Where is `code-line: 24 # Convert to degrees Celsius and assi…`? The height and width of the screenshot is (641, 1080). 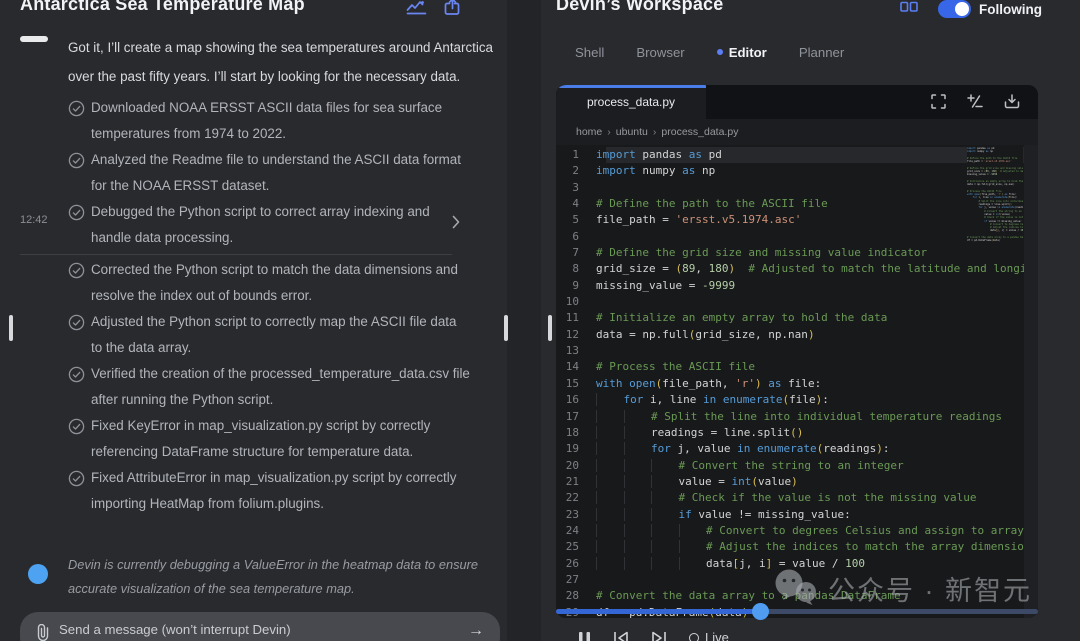
code-line: 24 # Convert to degrees Celsius and assi… is located at coordinates (790, 531).